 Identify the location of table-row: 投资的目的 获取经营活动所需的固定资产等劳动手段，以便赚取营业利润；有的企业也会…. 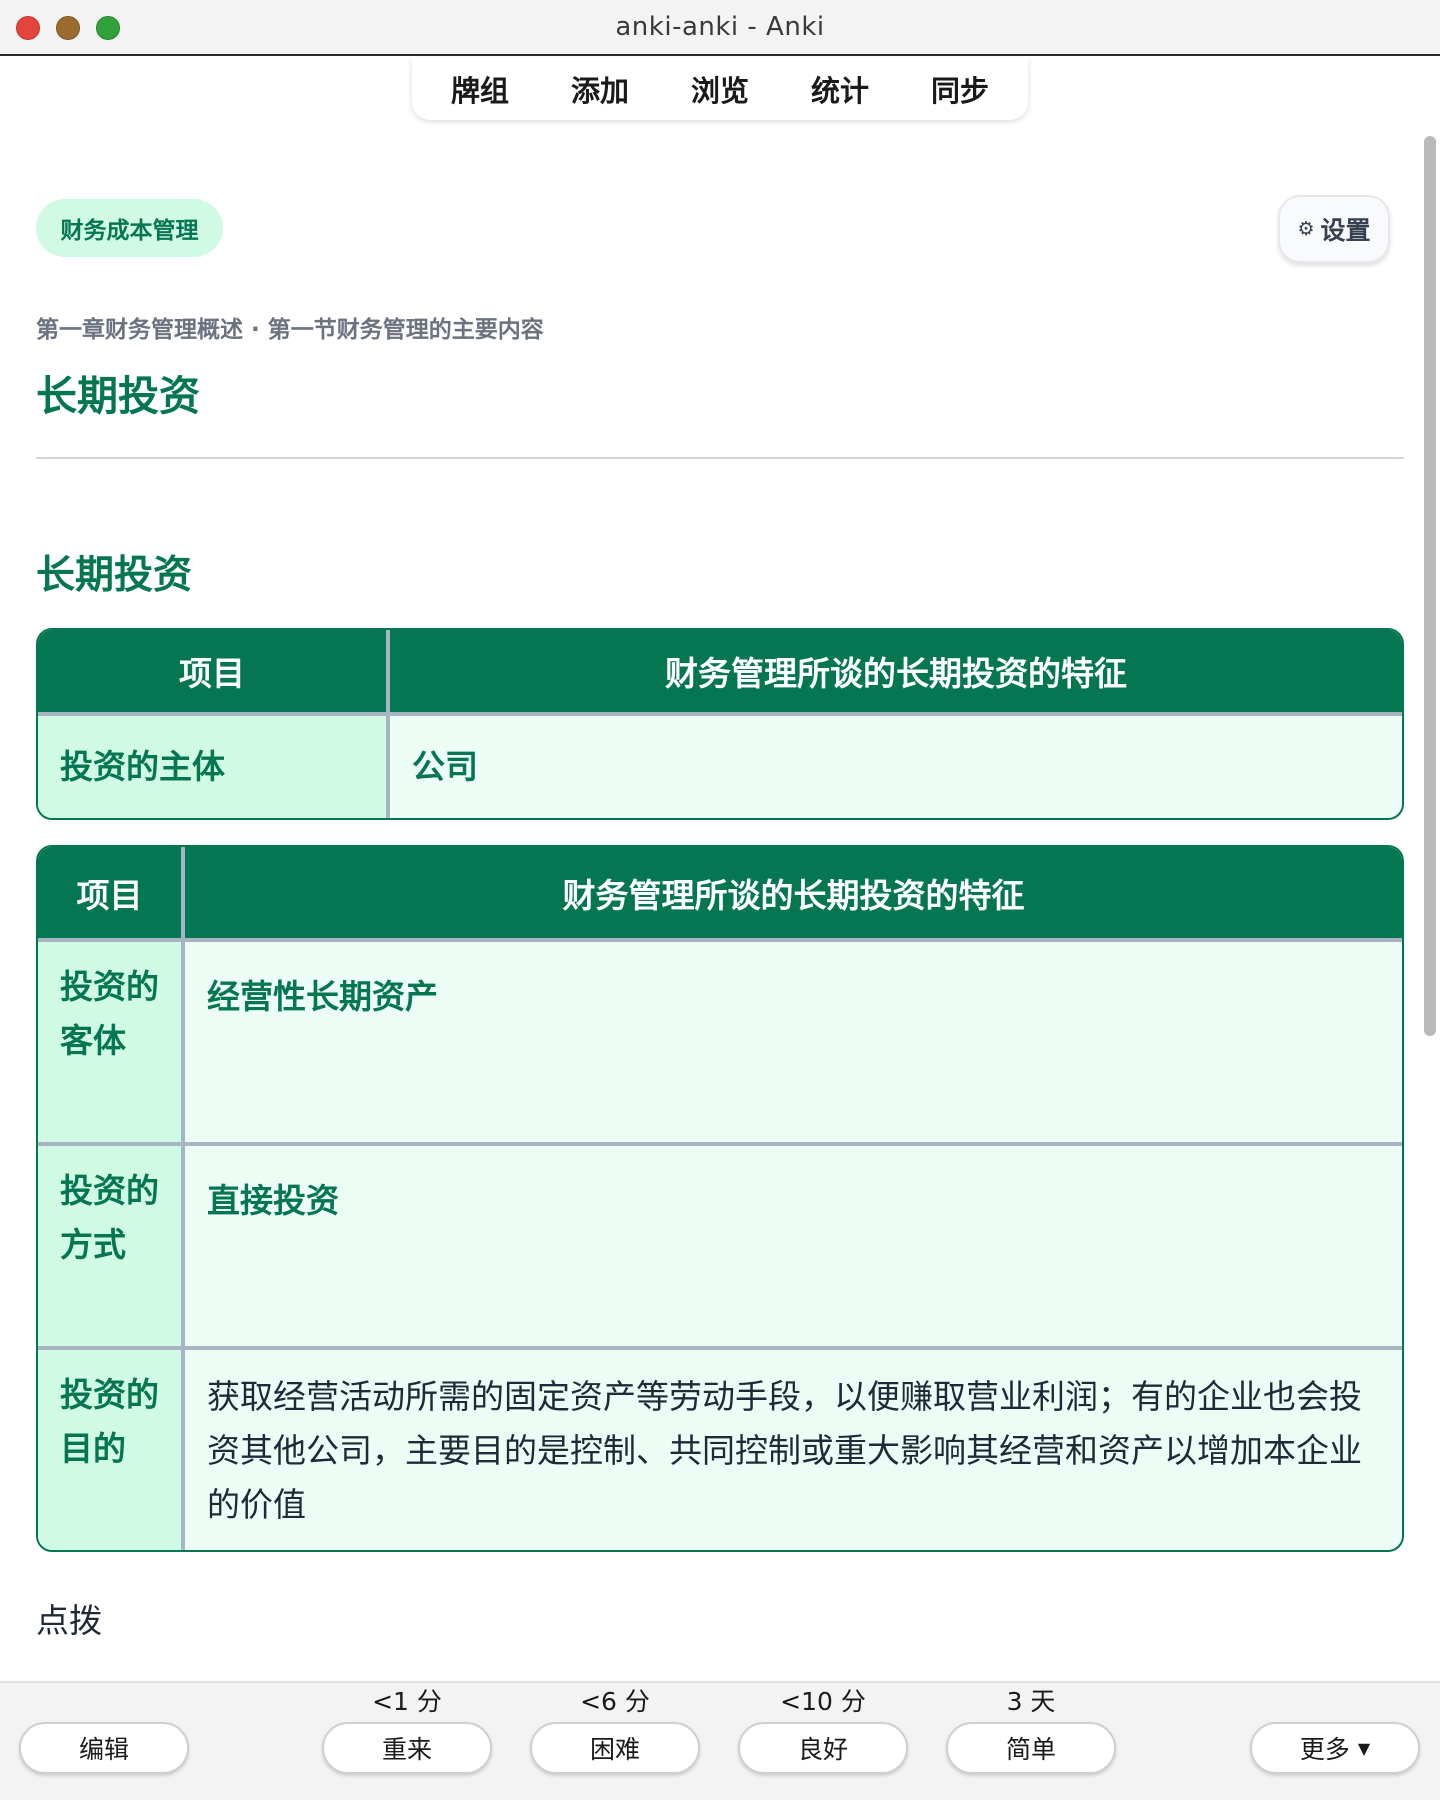
(720, 1449).